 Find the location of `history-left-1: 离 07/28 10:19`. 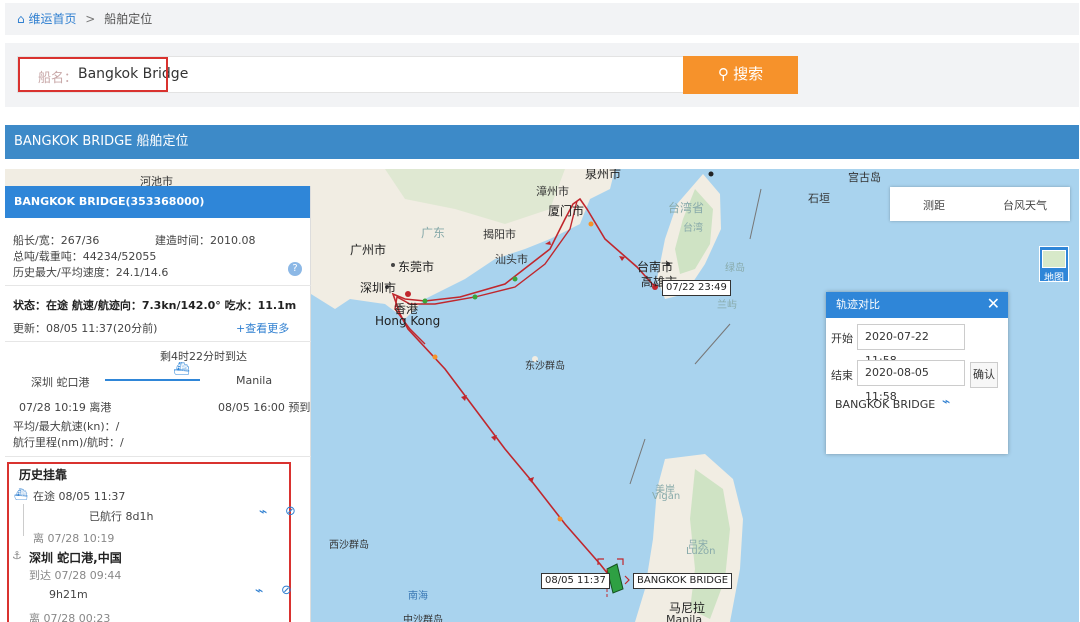

history-left-1: 离 07/28 10:19 is located at coordinates (74, 538).